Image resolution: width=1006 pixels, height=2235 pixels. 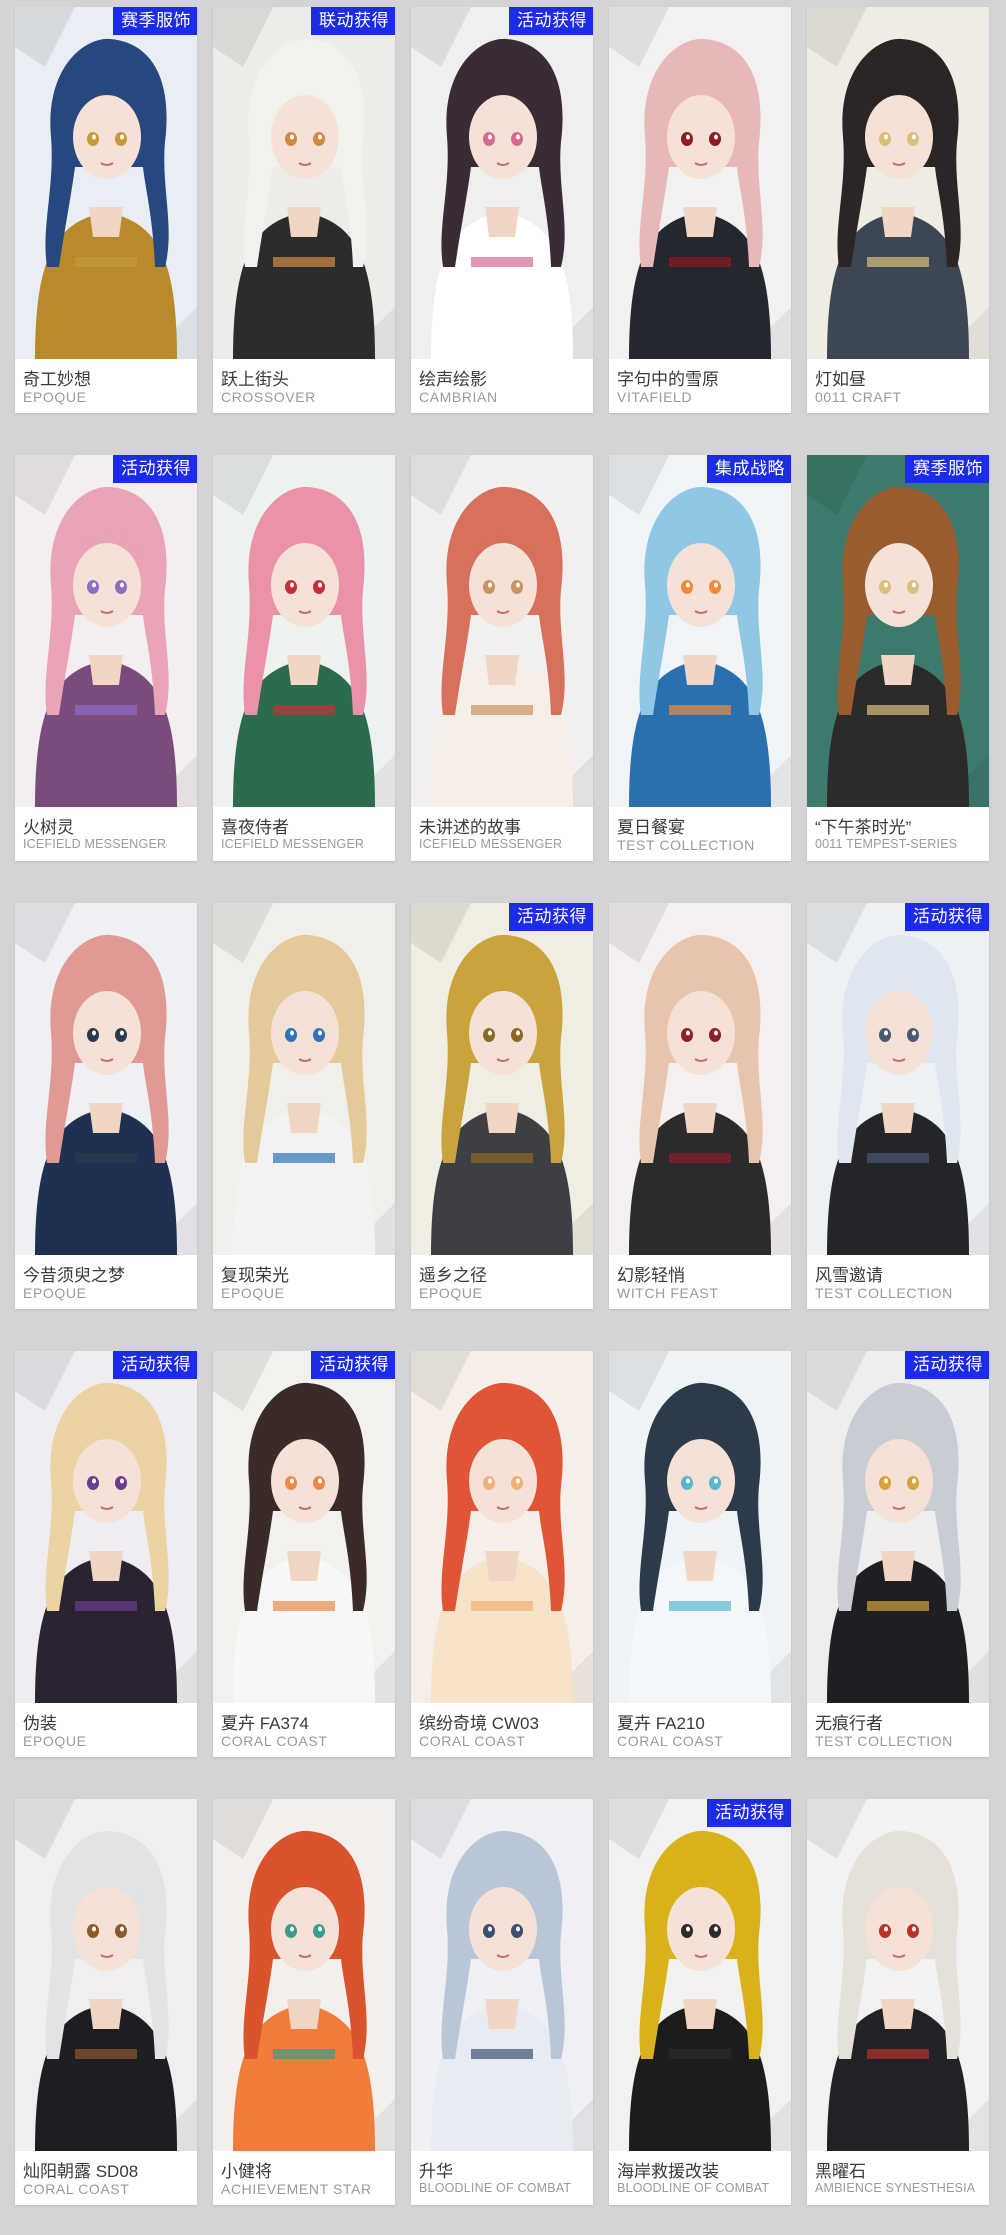 I want to click on skin-info: 遥乡之径 EPOQUE, so click(x=502, y=1282).